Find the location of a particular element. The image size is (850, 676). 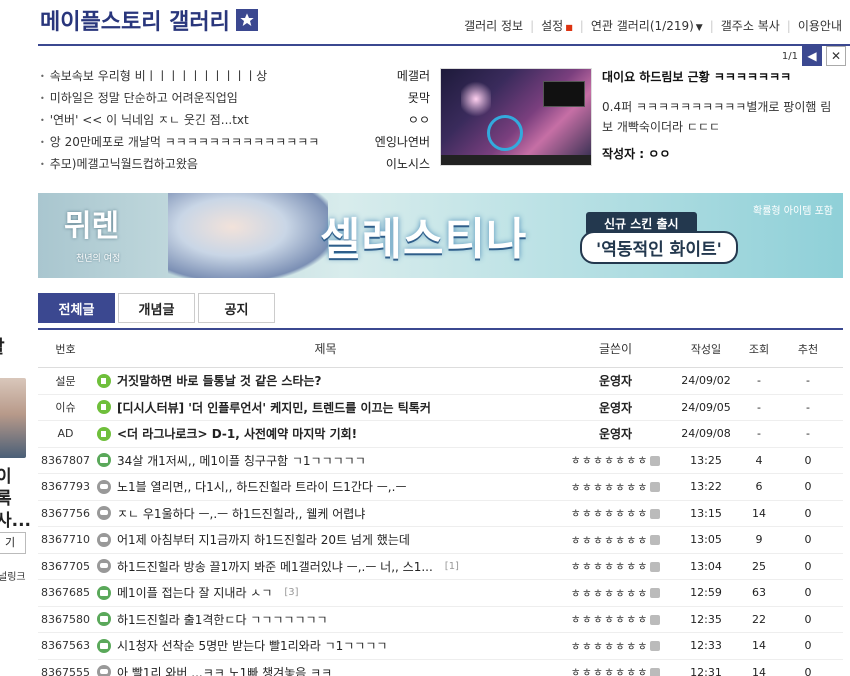

post-recommend: - is located at coordinates (808, 434).